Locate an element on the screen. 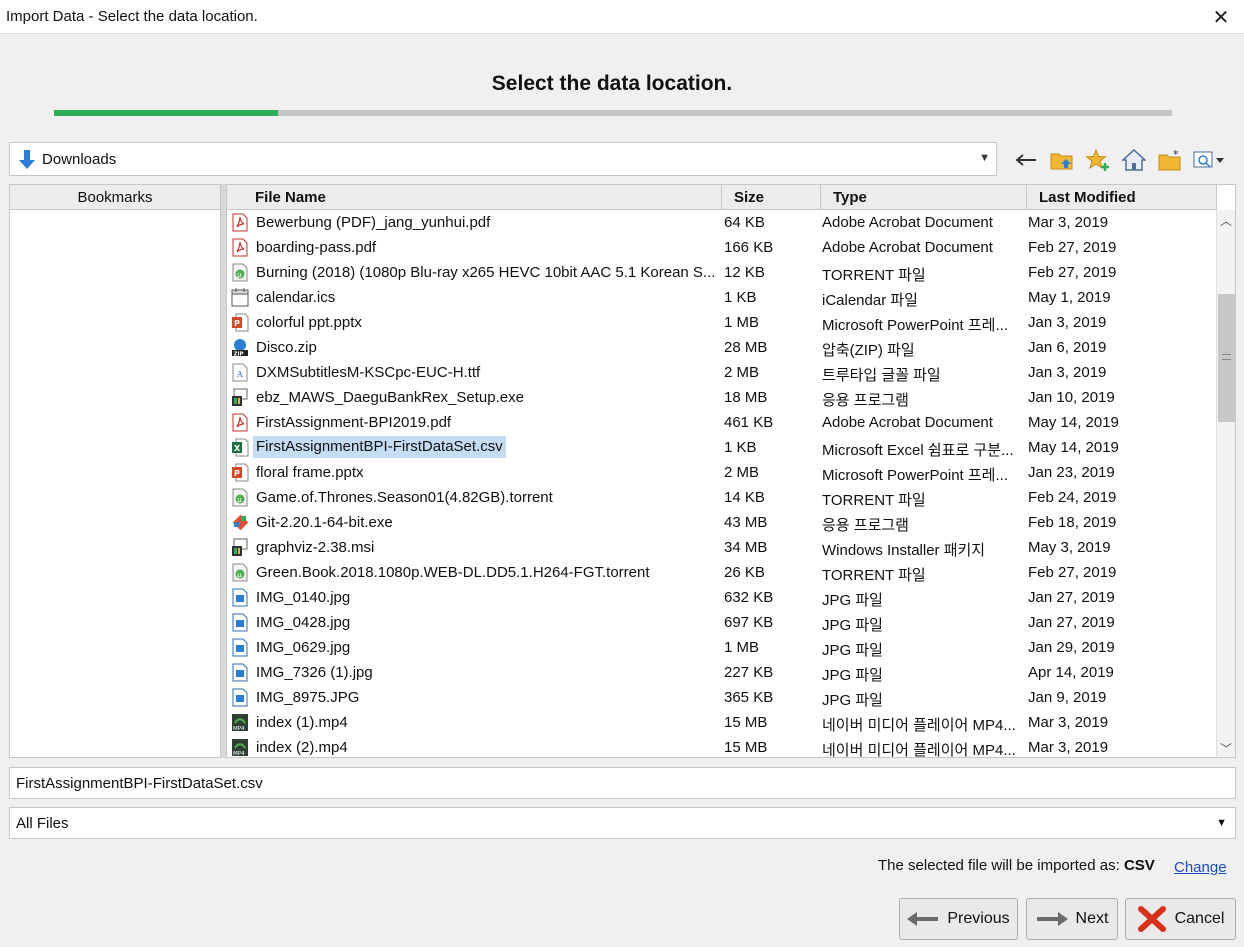 This screenshot has width=1244, height=947. file-size: 166 KB is located at coordinates (749, 247).